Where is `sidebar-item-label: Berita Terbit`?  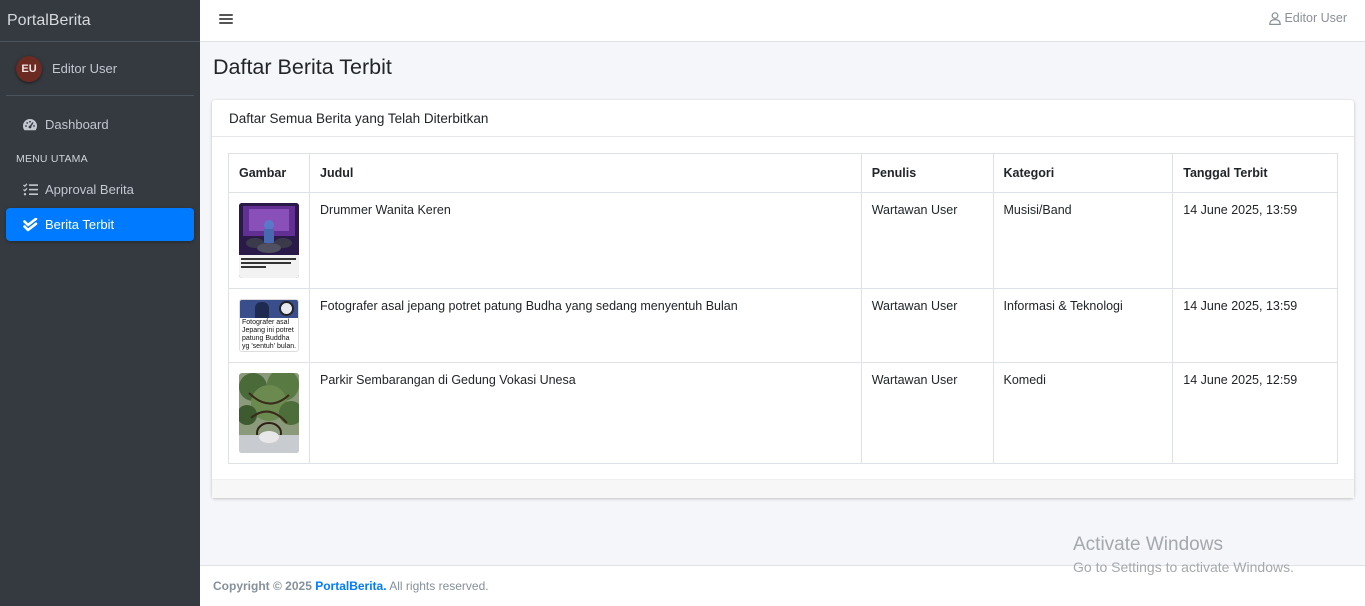
sidebar-item-label: Berita Terbit is located at coordinates (80, 224).